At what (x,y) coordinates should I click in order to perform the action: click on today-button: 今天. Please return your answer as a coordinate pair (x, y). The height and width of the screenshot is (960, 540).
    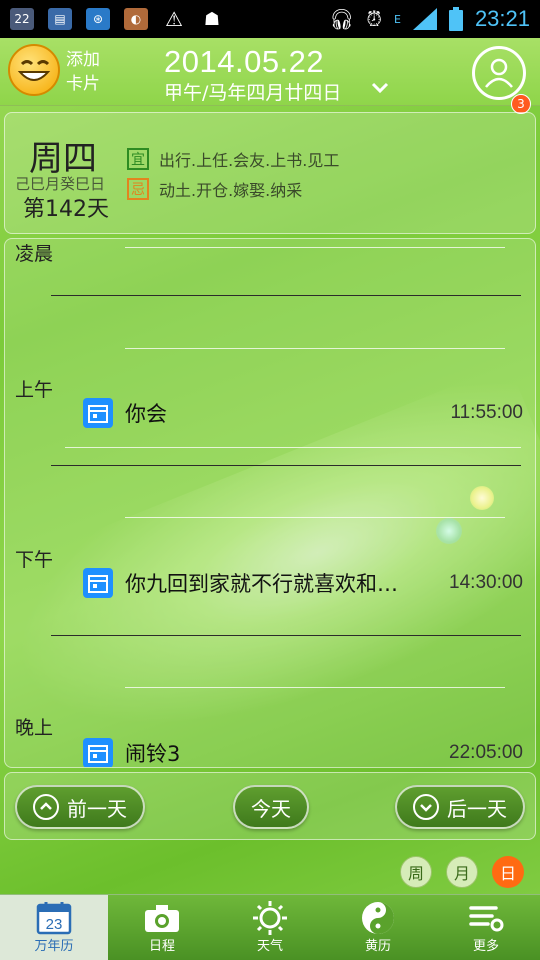
    Looking at the image, I should click on (271, 807).